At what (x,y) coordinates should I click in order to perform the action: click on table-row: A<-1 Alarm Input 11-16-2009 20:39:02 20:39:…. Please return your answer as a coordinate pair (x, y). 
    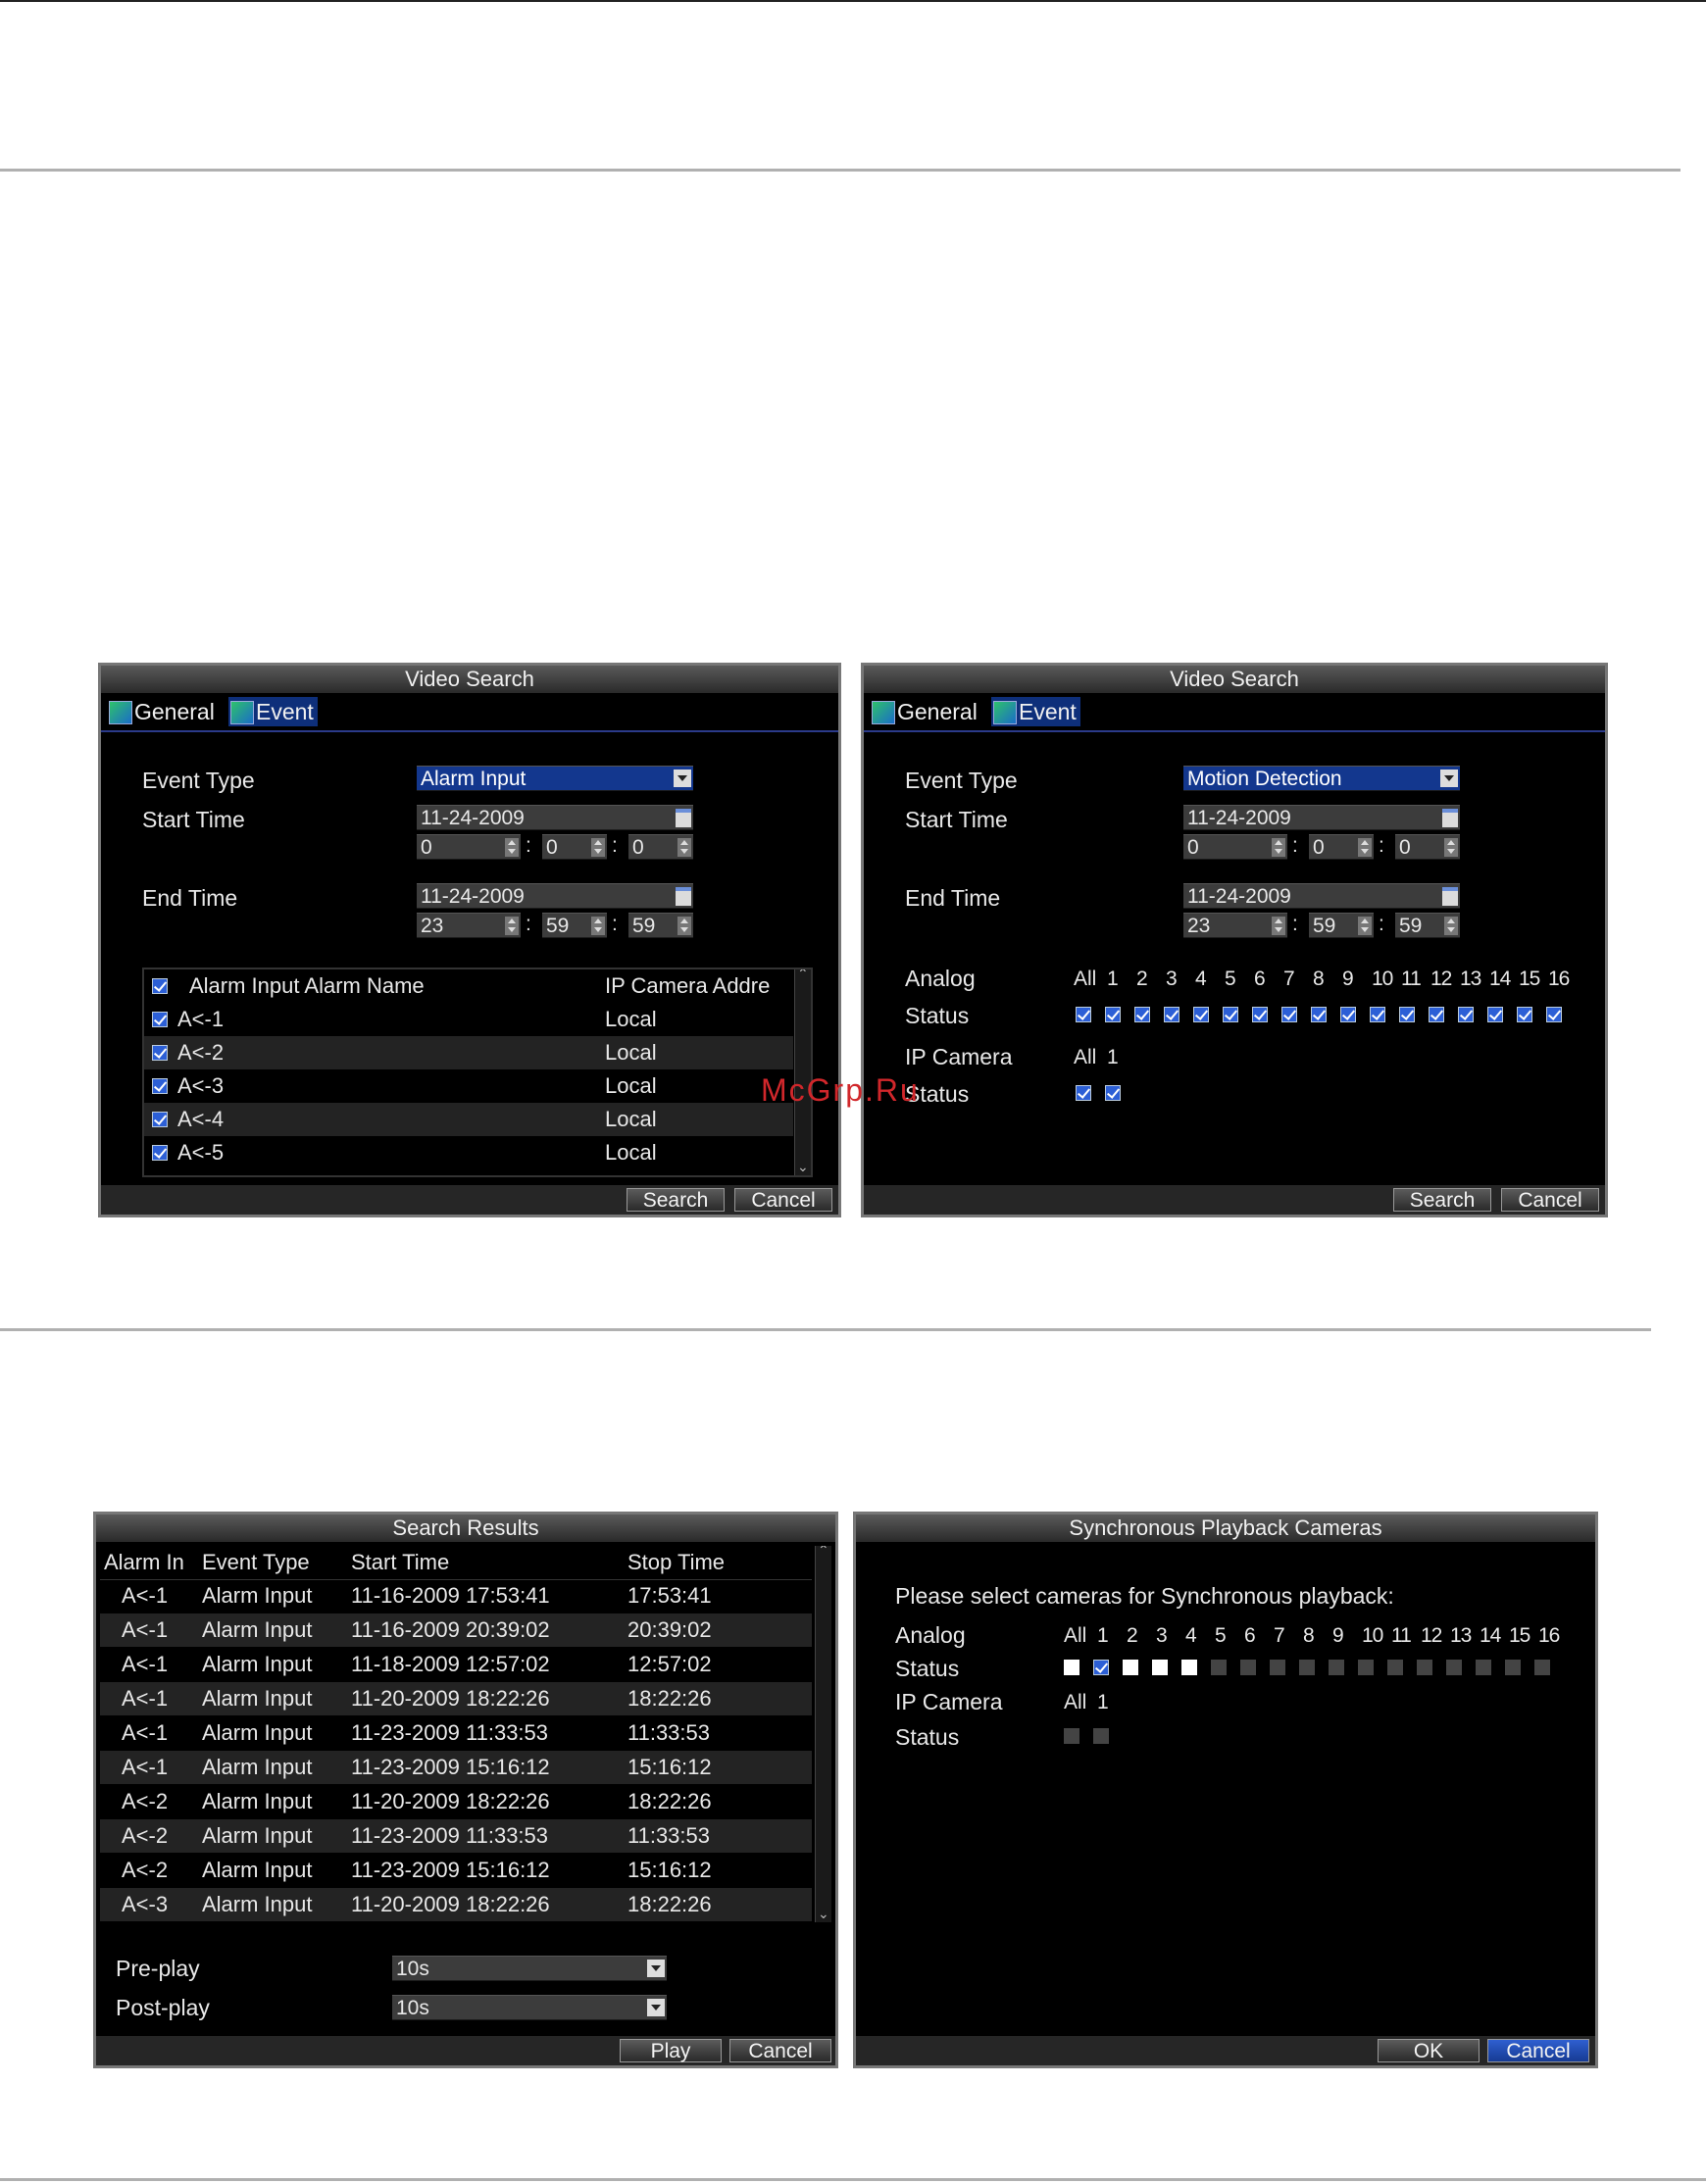
    Looking at the image, I should click on (456, 1630).